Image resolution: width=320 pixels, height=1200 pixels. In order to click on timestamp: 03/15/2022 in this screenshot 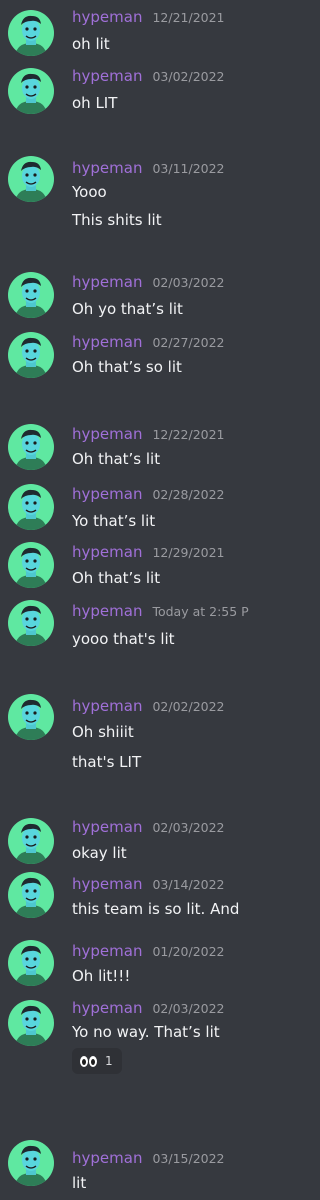, I will do `click(188, 1158)`.